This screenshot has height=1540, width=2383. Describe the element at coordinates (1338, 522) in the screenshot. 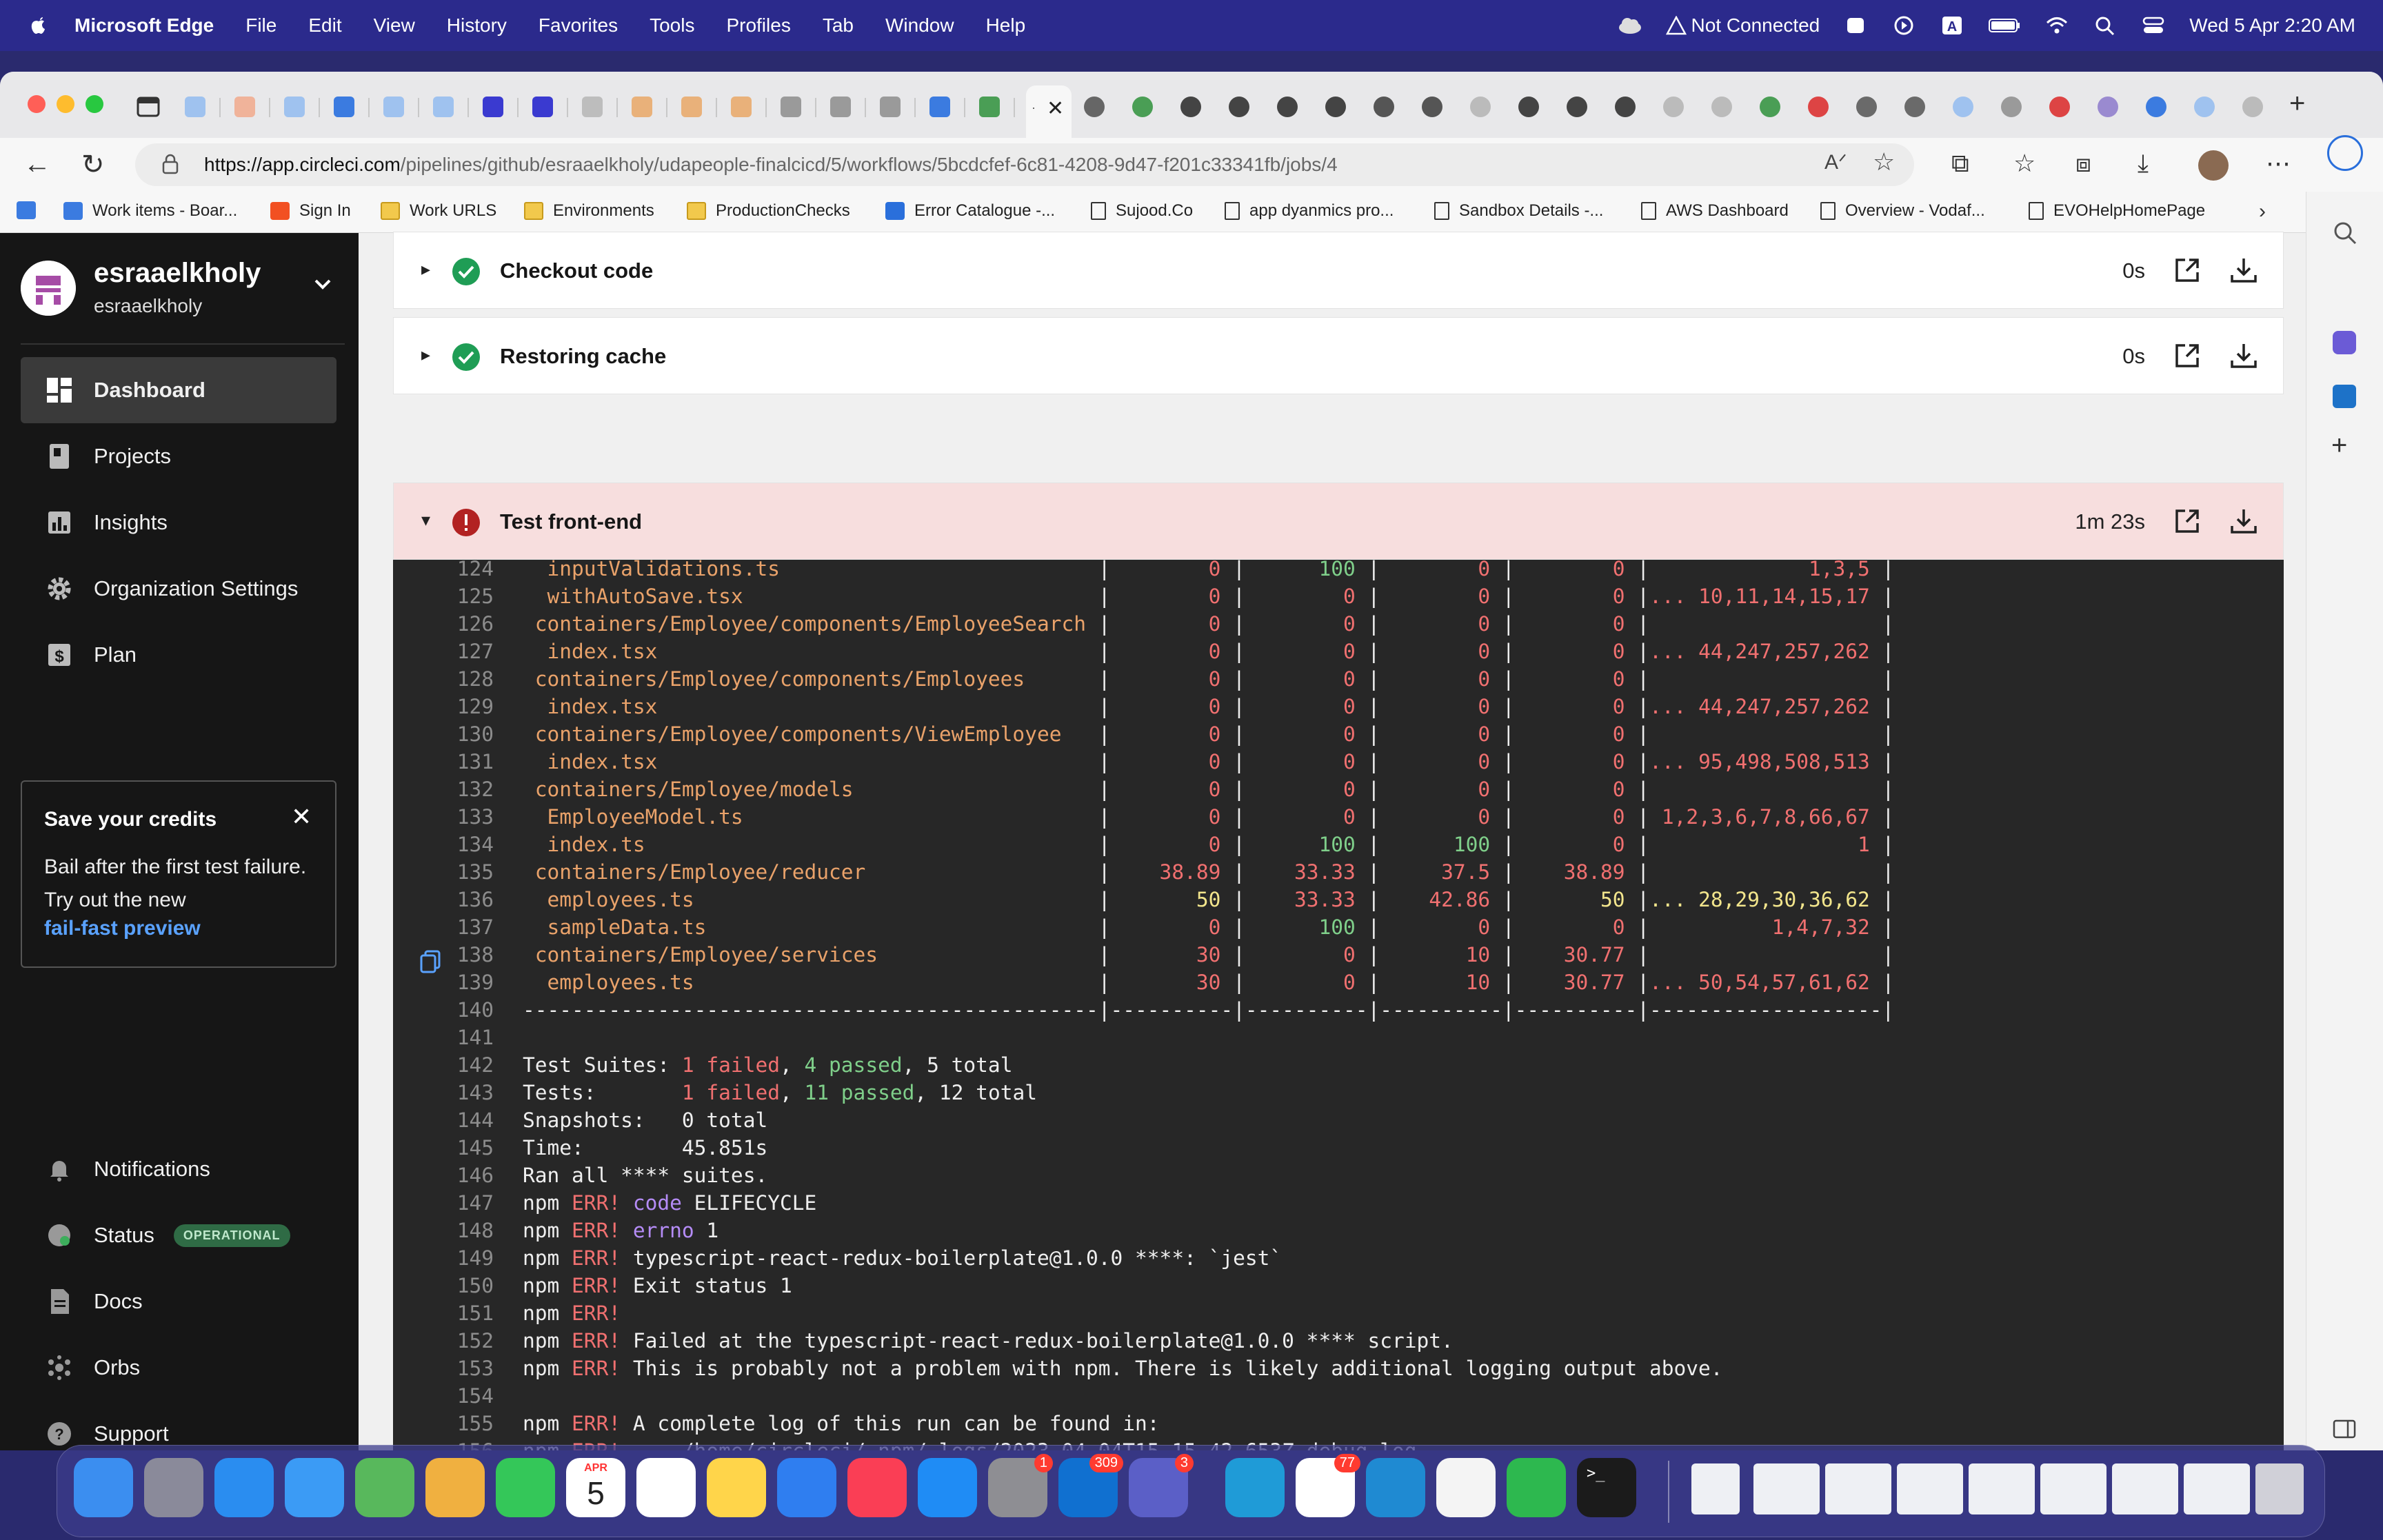

I see `step-test-front-end: ▾ Test front-end 1m 23s` at that location.